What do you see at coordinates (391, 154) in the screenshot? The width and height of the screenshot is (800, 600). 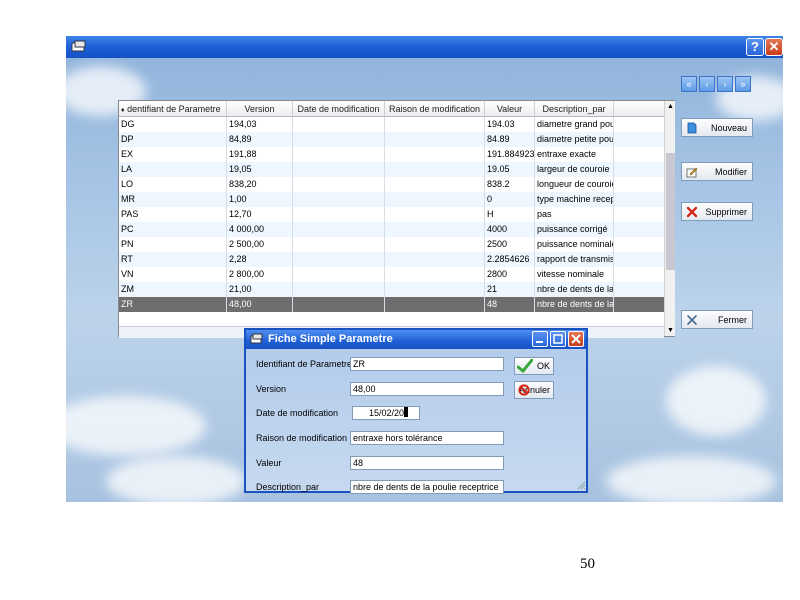 I see `table-row: EX 191,88 191.884923 entraxe exacte` at bounding box center [391, 154].